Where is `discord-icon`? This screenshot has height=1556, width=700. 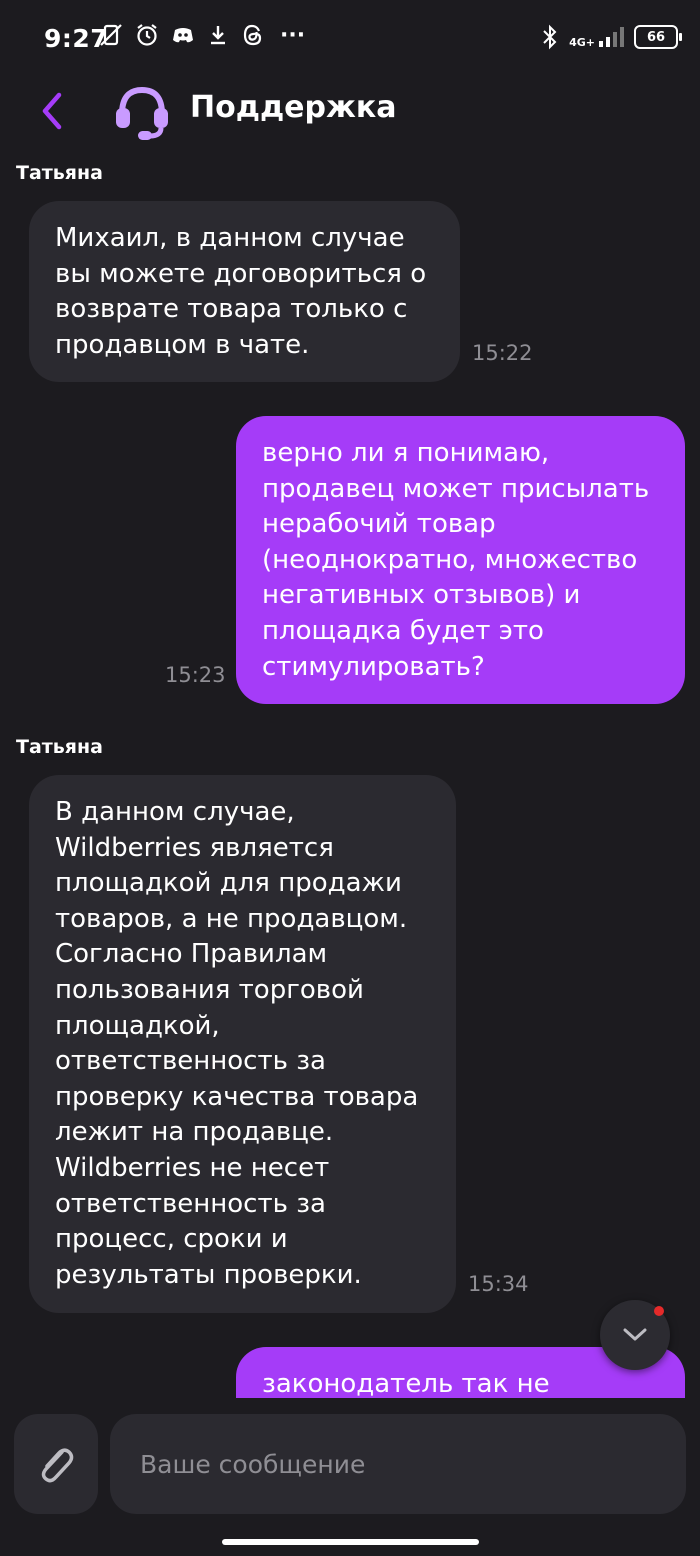
discord-icon is located at coordinates (183, 35).